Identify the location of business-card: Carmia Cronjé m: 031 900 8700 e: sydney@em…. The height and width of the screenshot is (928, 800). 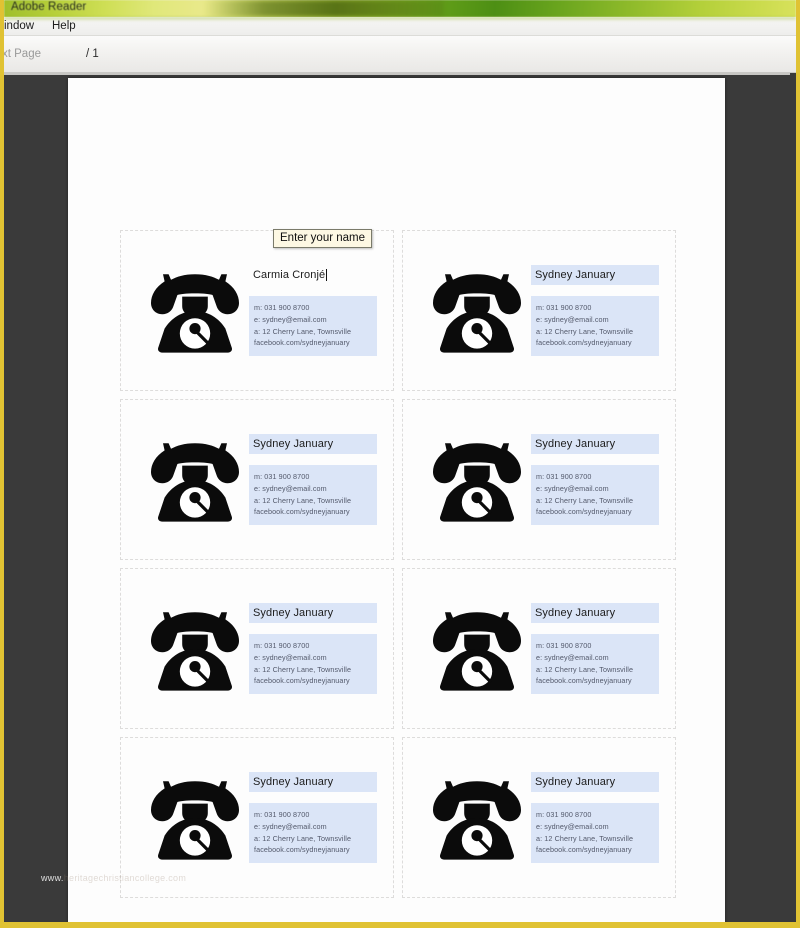
(257, 310).